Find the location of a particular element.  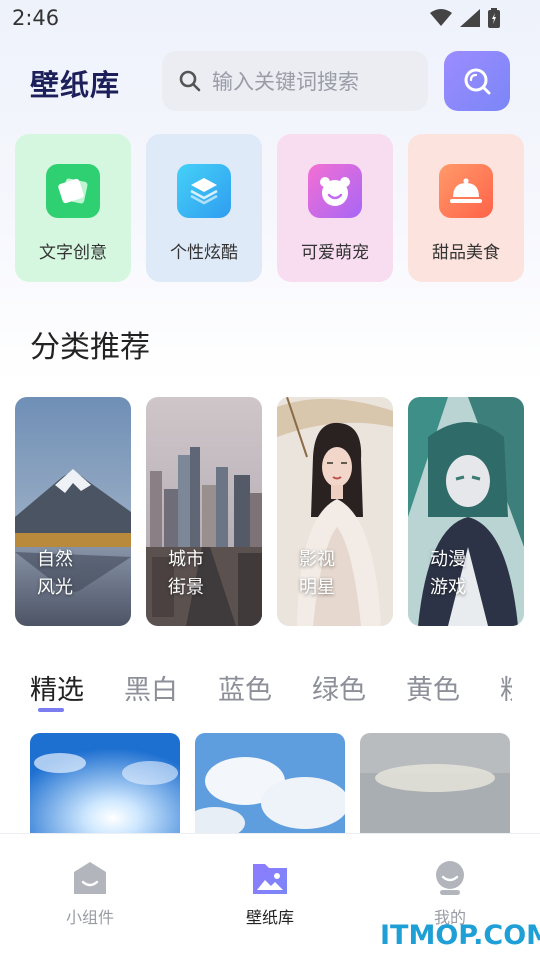

anime-image is located at coordinates (466, 511).